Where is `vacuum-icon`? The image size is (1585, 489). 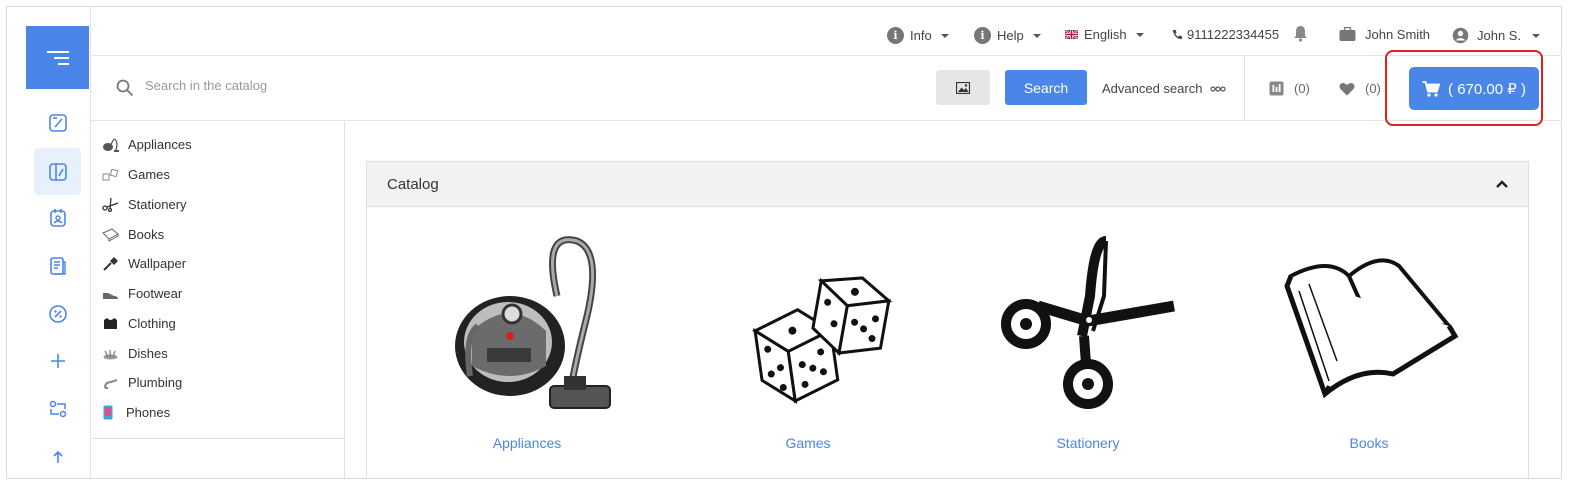
vacuum-icon is located at coordinates (110, 145).